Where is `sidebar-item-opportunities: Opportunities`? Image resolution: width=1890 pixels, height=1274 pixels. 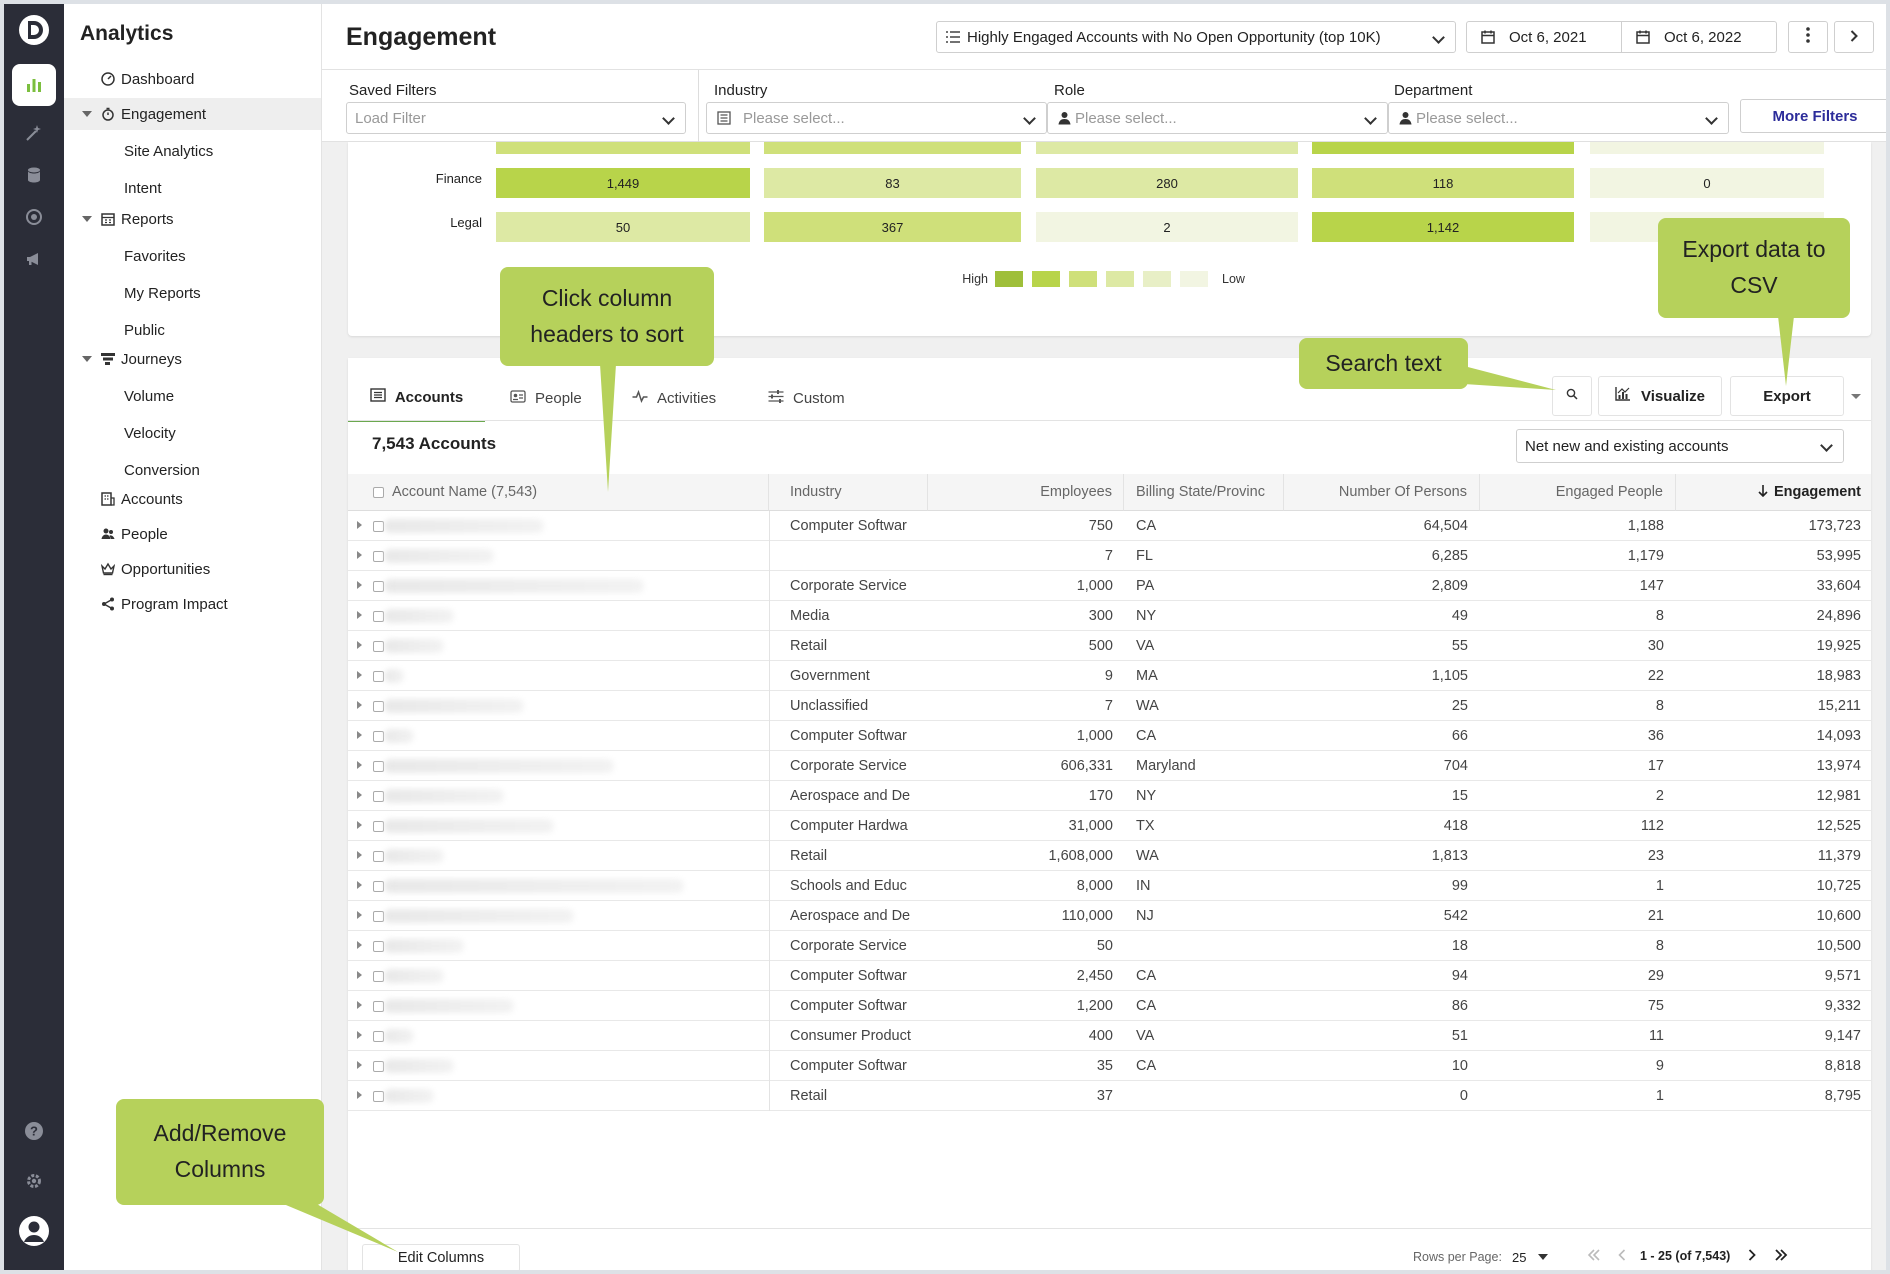
sidebar-item-opportunities: Opportunities is located at coordinates (192, 569).